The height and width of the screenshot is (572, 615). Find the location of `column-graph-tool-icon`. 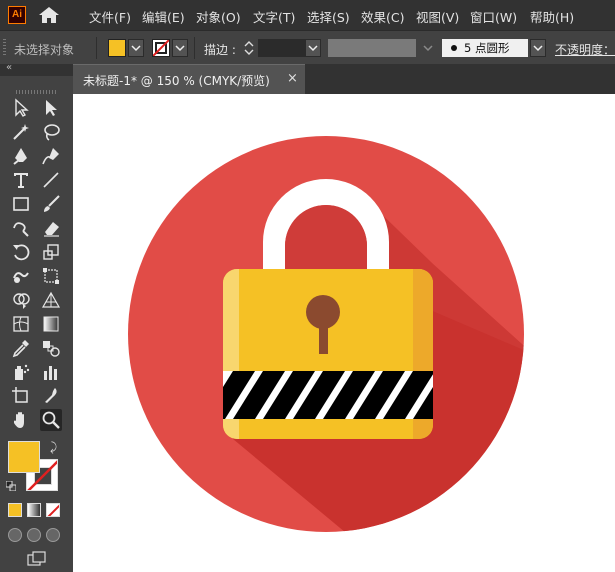

column-graph-tool-icon is located at coordinates (51, 372).